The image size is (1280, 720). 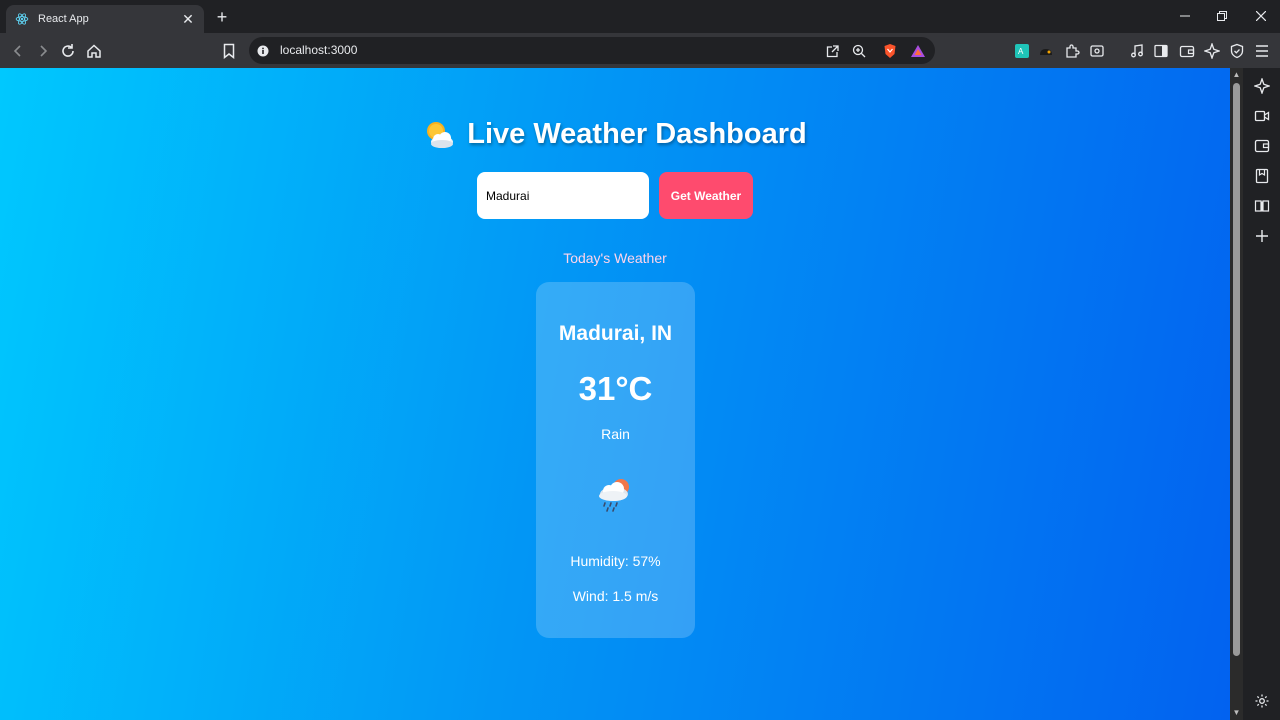 I want to click on scroll-thumb, so click(x=1236, y=369).